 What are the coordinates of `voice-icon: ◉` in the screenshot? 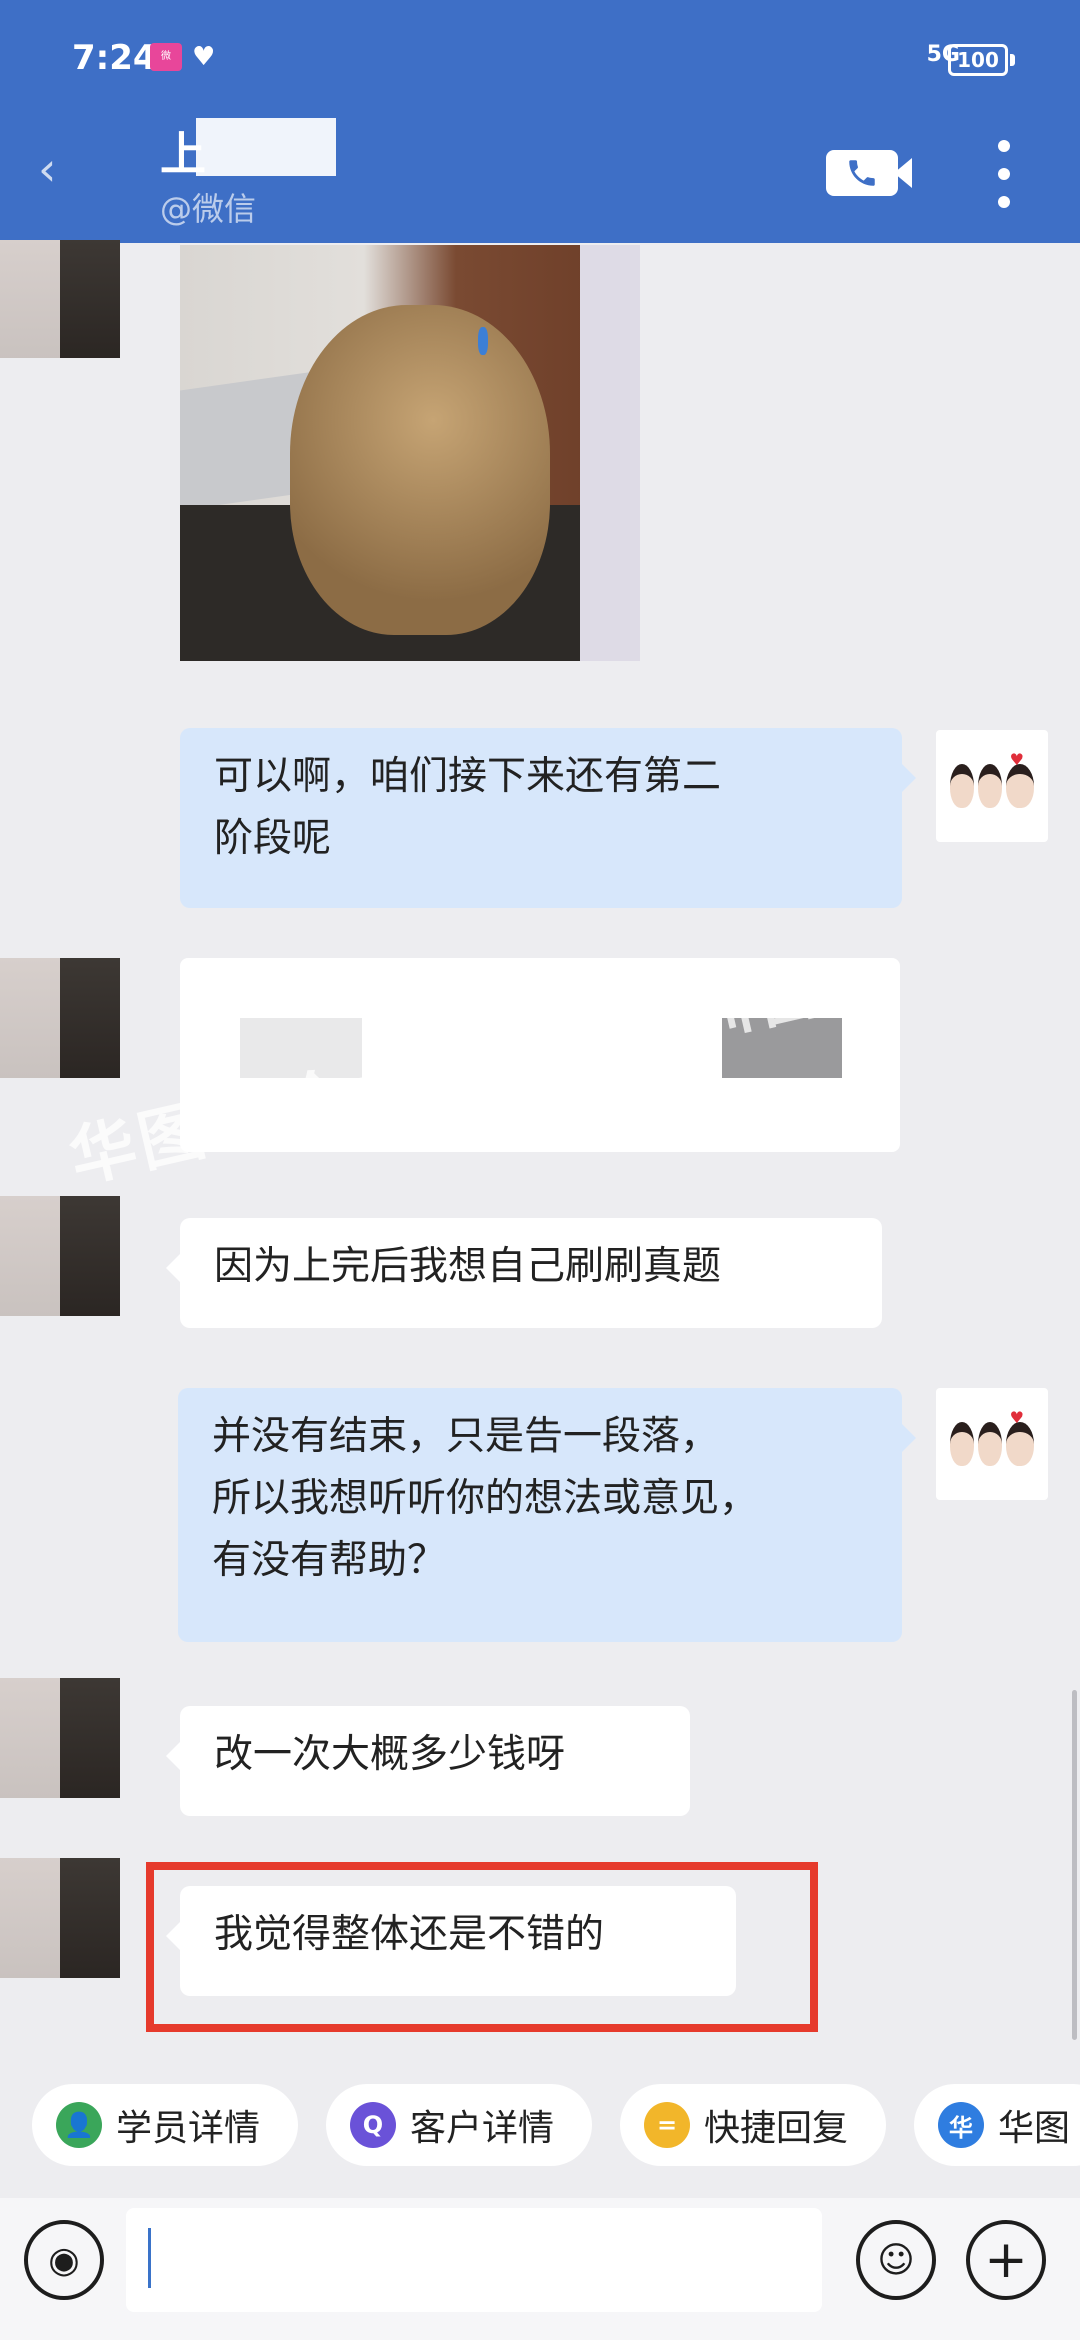 It's located at (64, 2260).